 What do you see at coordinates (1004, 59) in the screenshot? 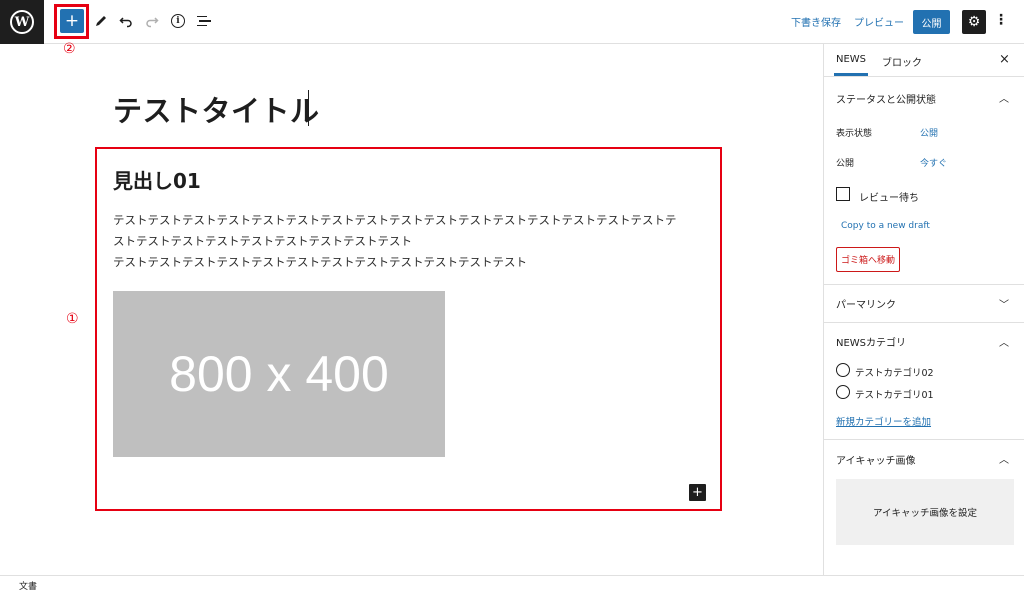
I see `close-icon: ×` at bounding box center [1004, 59].